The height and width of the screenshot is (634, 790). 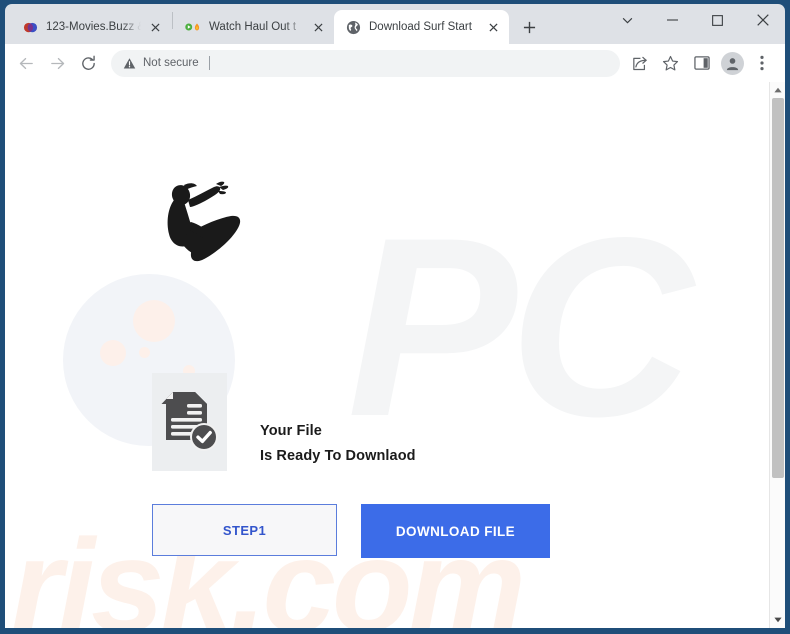 I want to click on cta-button-row: STEP1 DOWNLOAD FILE, so click(x=351, y=531).